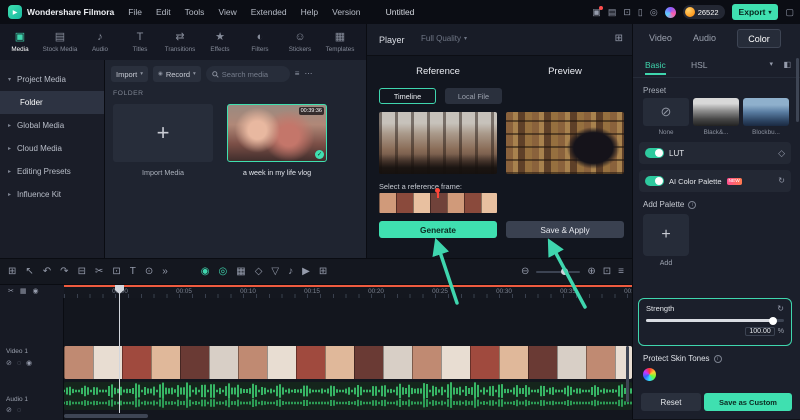  Describe the element at coordinates (340, 42) in the screenshot. I see `tab-templates: ▦ Templates` at that location.